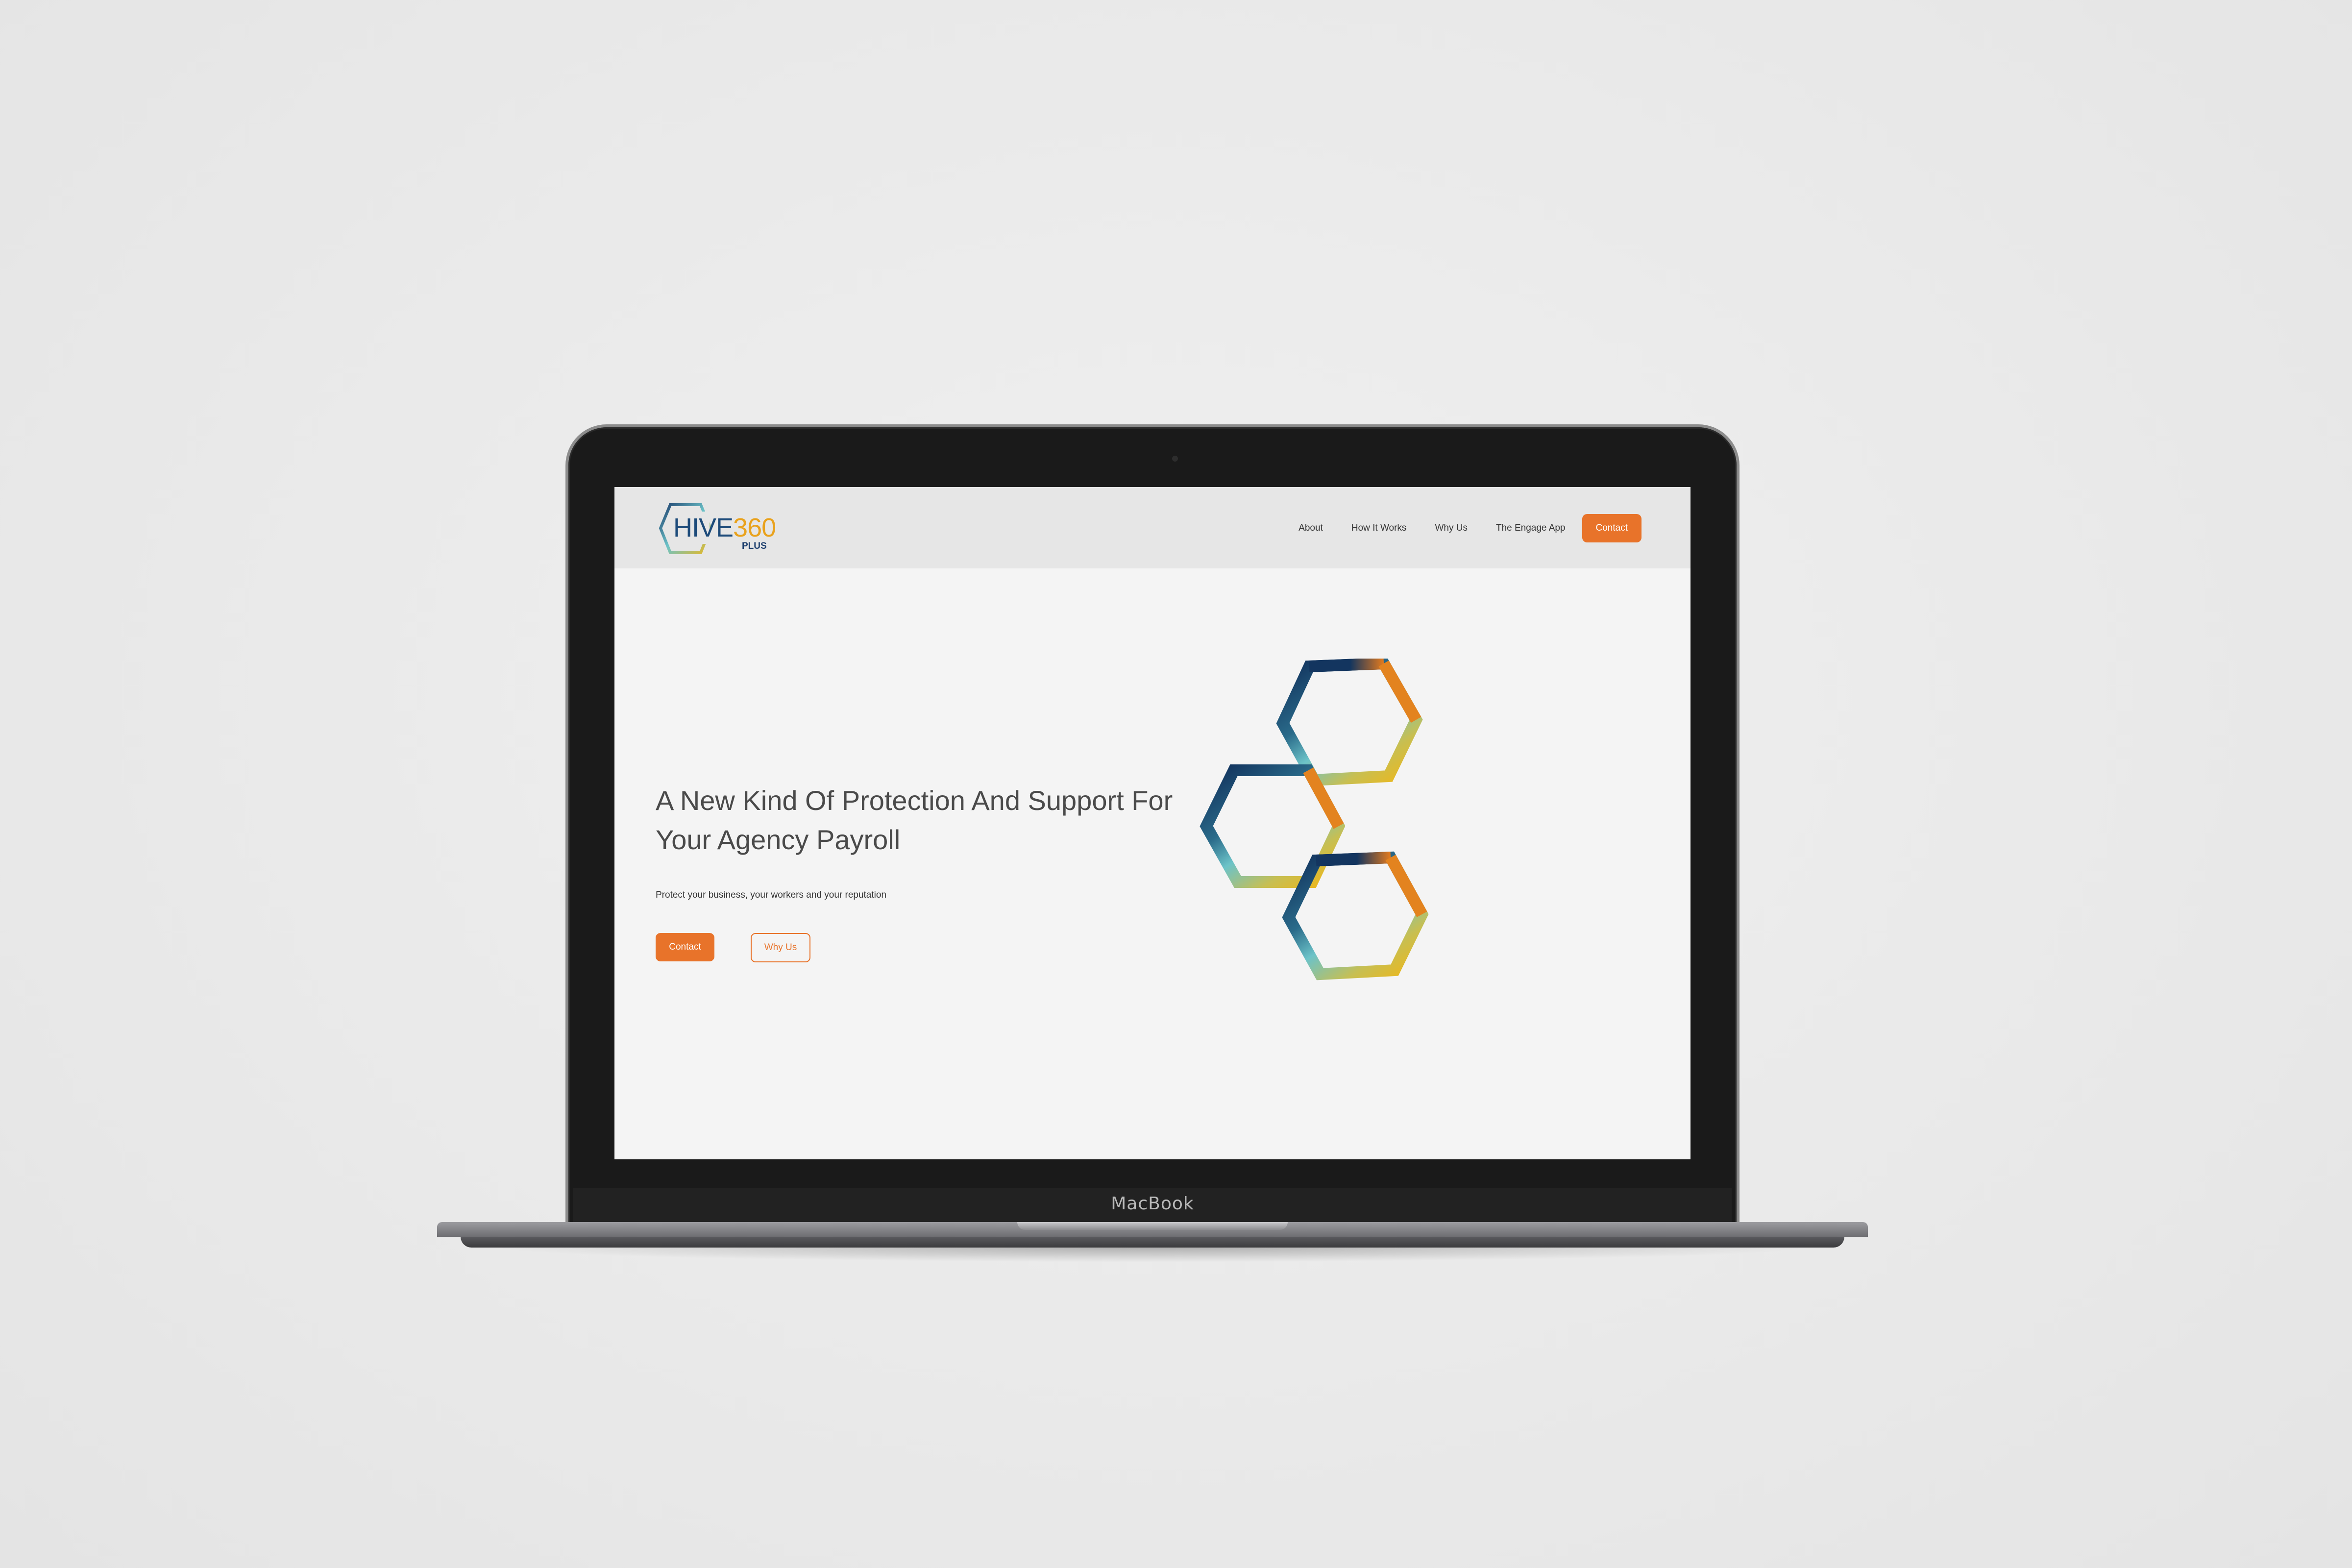 The width and height of the screenshot is (2352, 1568). I want to click on logo-hive-text: HIVE, so click(703, 527).